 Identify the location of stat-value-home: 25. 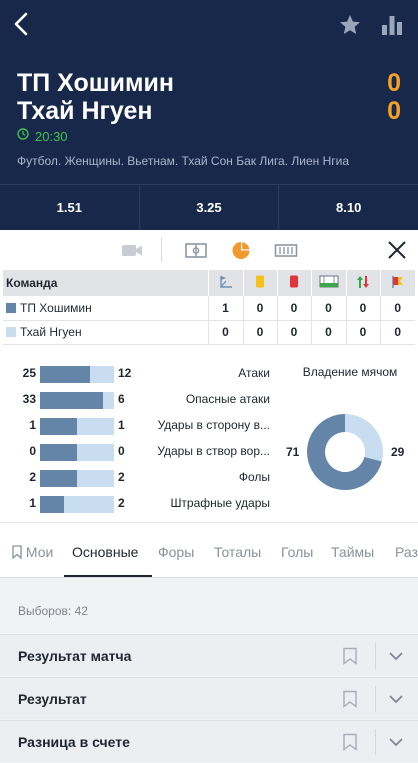
(29, 373).